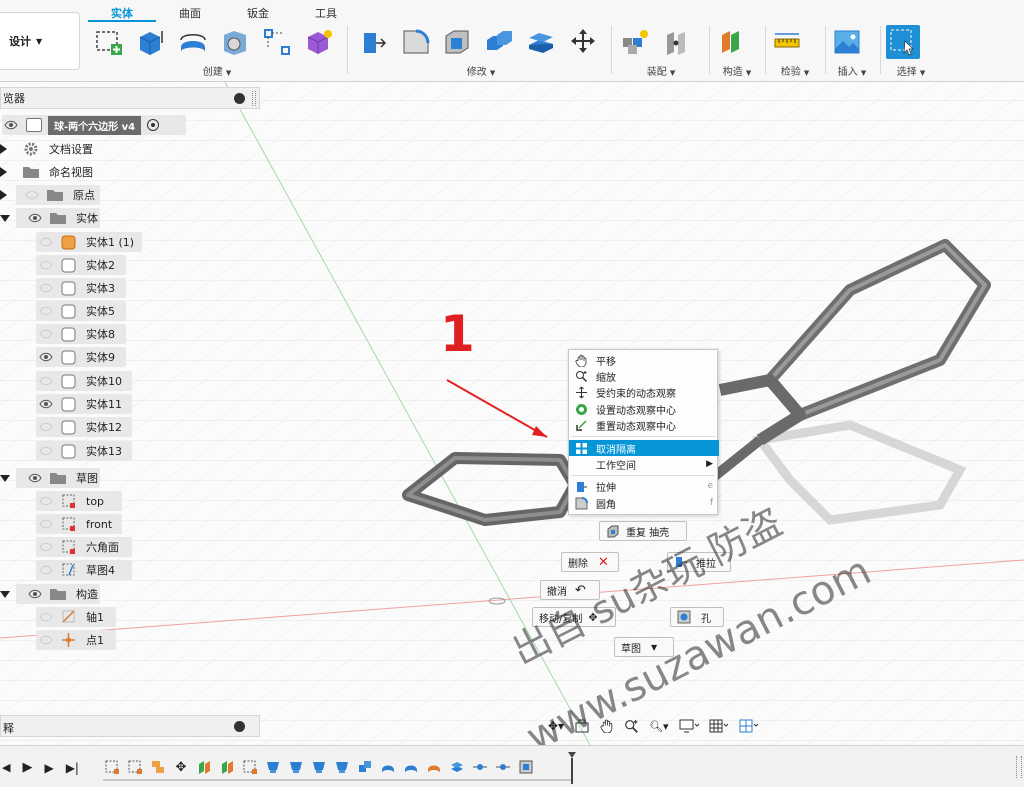  I want to click on workspace-switcher: 设计 ▼, so click(40, 41).